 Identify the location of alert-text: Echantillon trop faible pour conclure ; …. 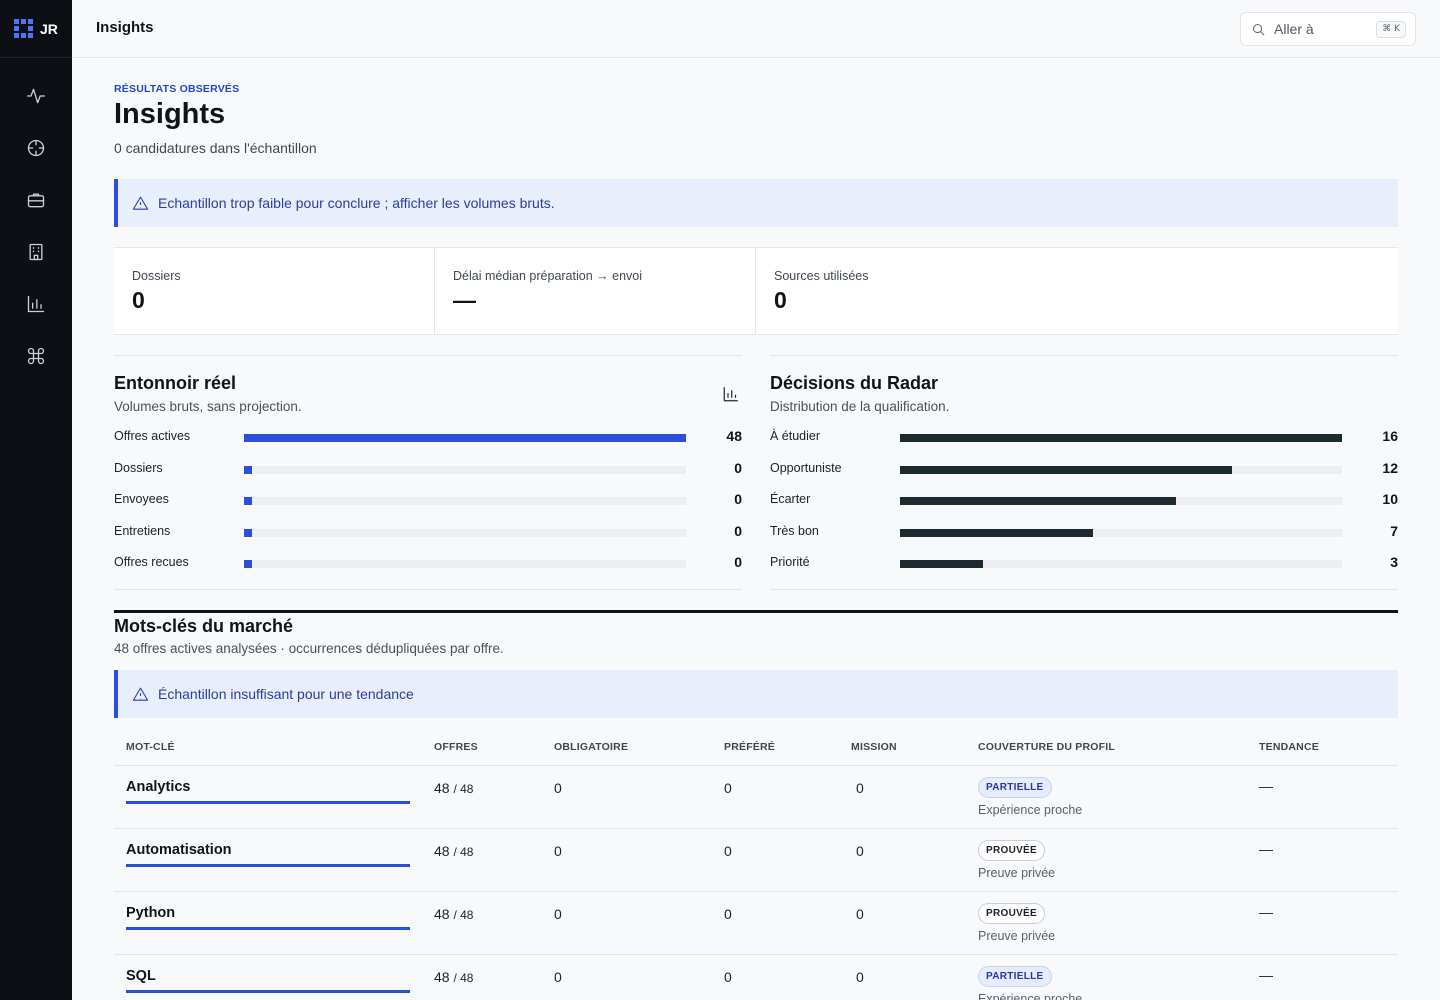
(356, 203).